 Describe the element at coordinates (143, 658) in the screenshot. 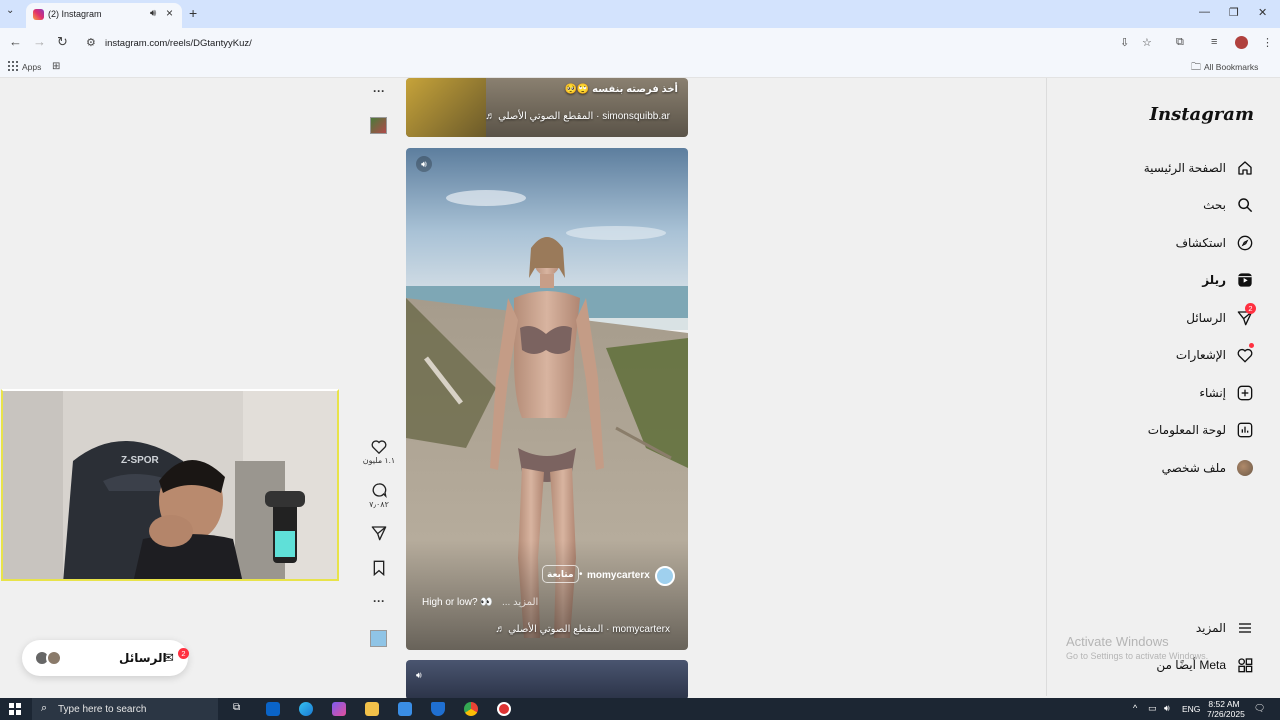

I see `messages-pill-label: الرسائل` at that location.